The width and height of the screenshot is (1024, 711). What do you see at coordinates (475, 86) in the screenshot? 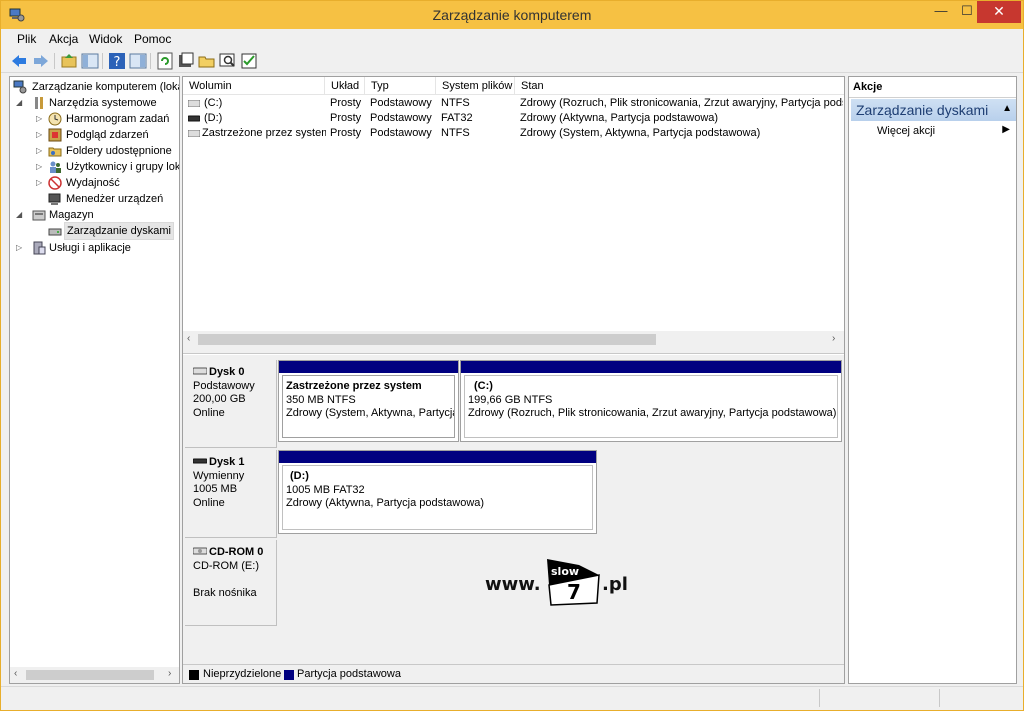
I see `column-filesystem: System plików` at bounding box center [475, 86].